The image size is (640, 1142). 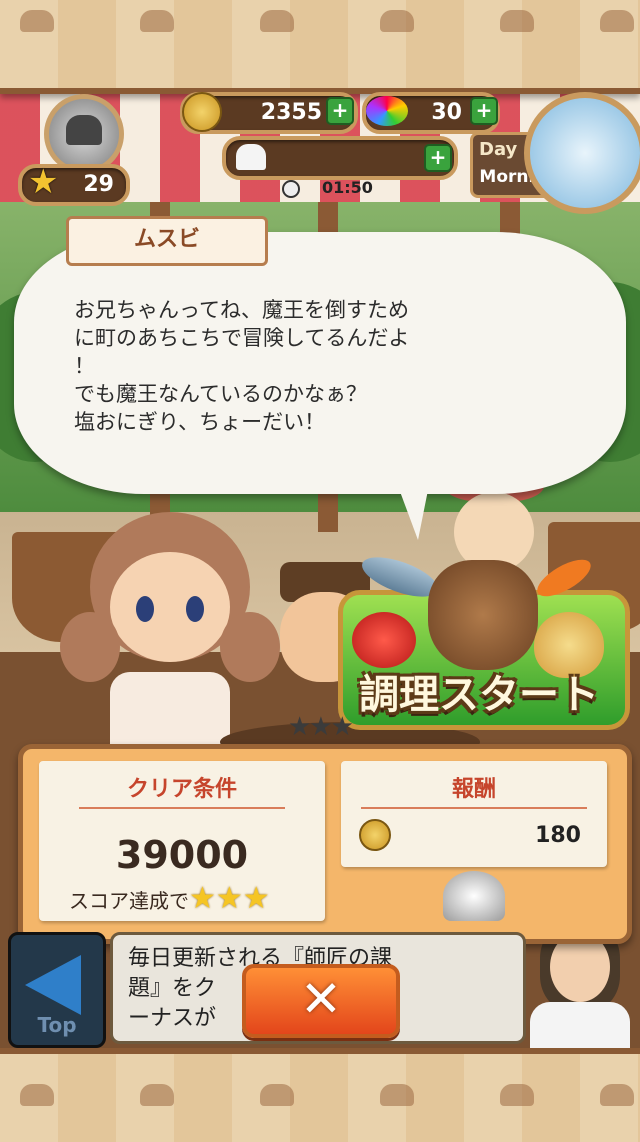 I want to click on top-nav-button: Top, so click(x=57, y=990).